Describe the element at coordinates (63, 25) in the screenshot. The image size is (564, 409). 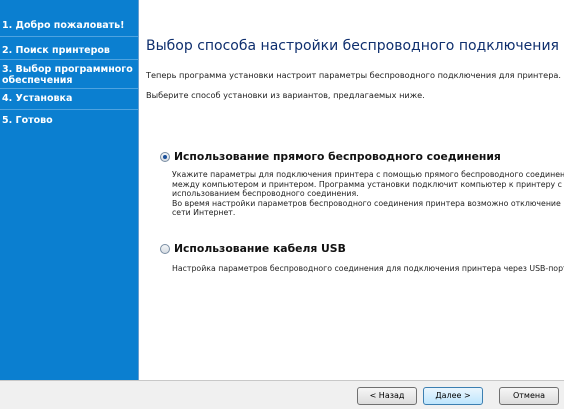
I see `step-welcome: 1. Добро пожаловать!` at that location.